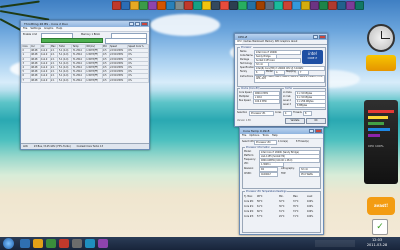 The height and width of the screenshot is (250, 400). I want to click on selection-dropdown: Processor #1, so click(261, 113).